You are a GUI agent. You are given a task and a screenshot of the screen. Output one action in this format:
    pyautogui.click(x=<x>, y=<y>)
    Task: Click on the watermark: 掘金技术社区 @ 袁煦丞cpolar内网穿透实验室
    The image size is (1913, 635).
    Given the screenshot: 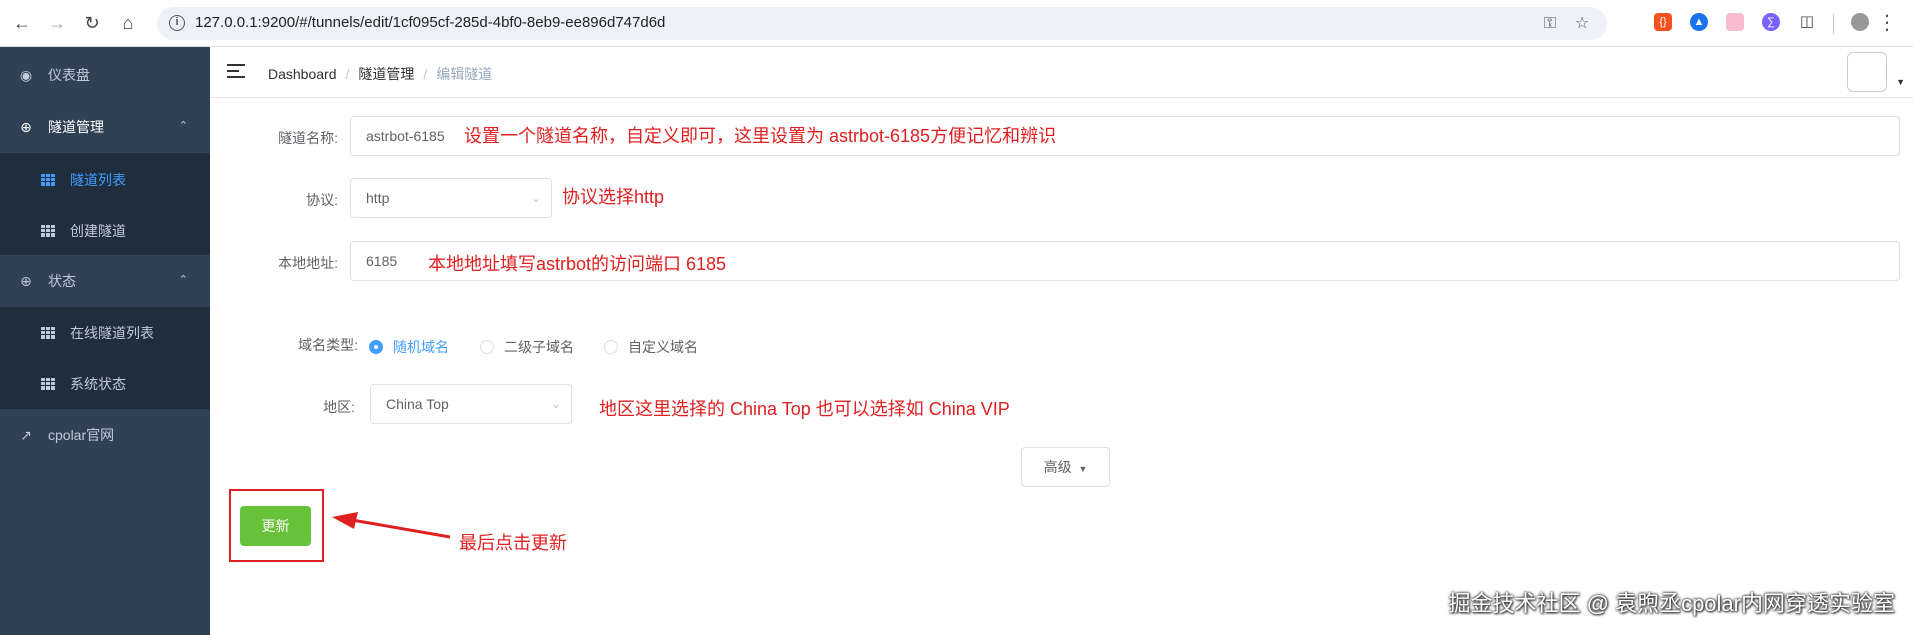 What is the action you would take?
    pyautogui.click(x=1671, y=603)
    